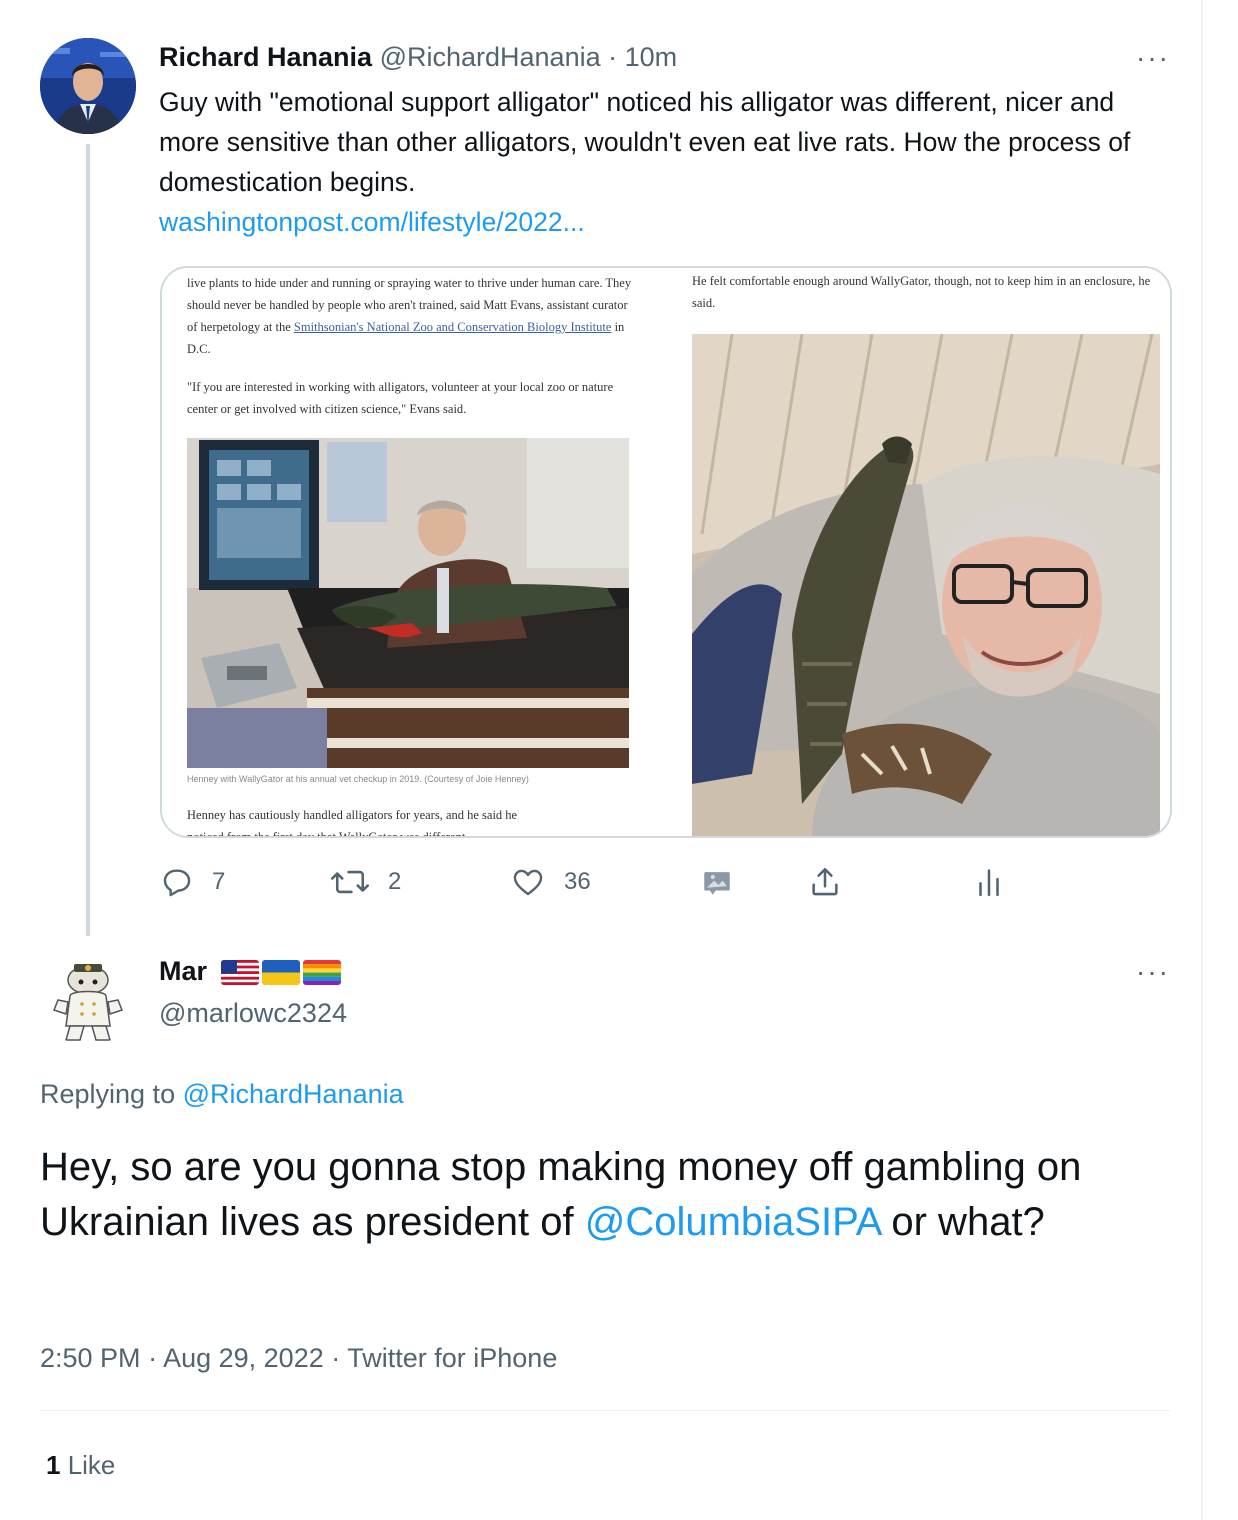 This screenshot has width=1238, height=1520. I want to click on mar-avatar, so click(88, 998).